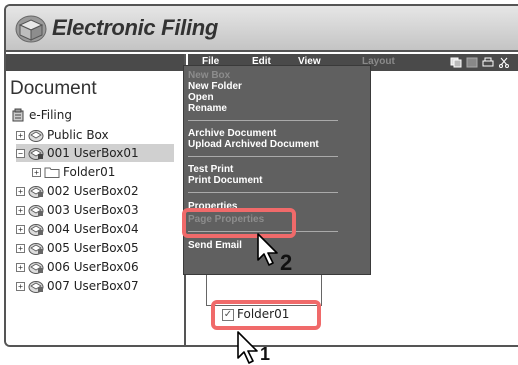  I want to click on app-title: Electronic Filing, so click(135, 27).